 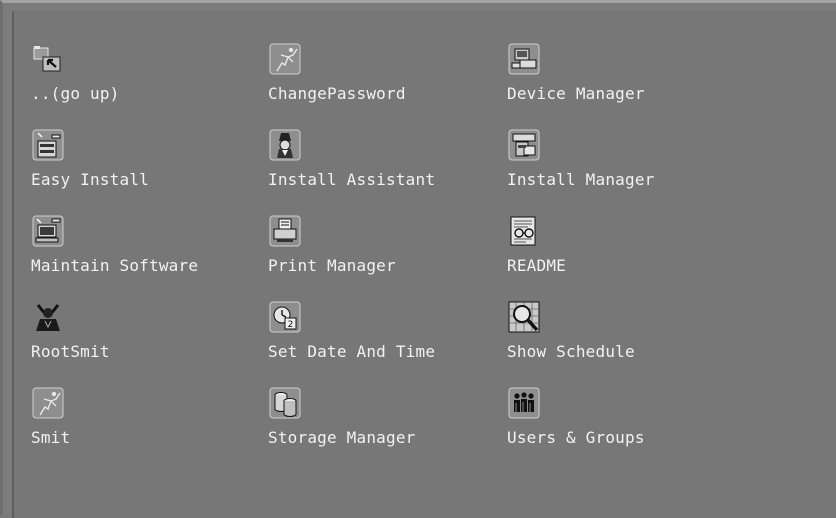 What do you see at coordinates (524, 403) in the screenshot?
I see `users-groups-icon` at bounding box center [524, 403].